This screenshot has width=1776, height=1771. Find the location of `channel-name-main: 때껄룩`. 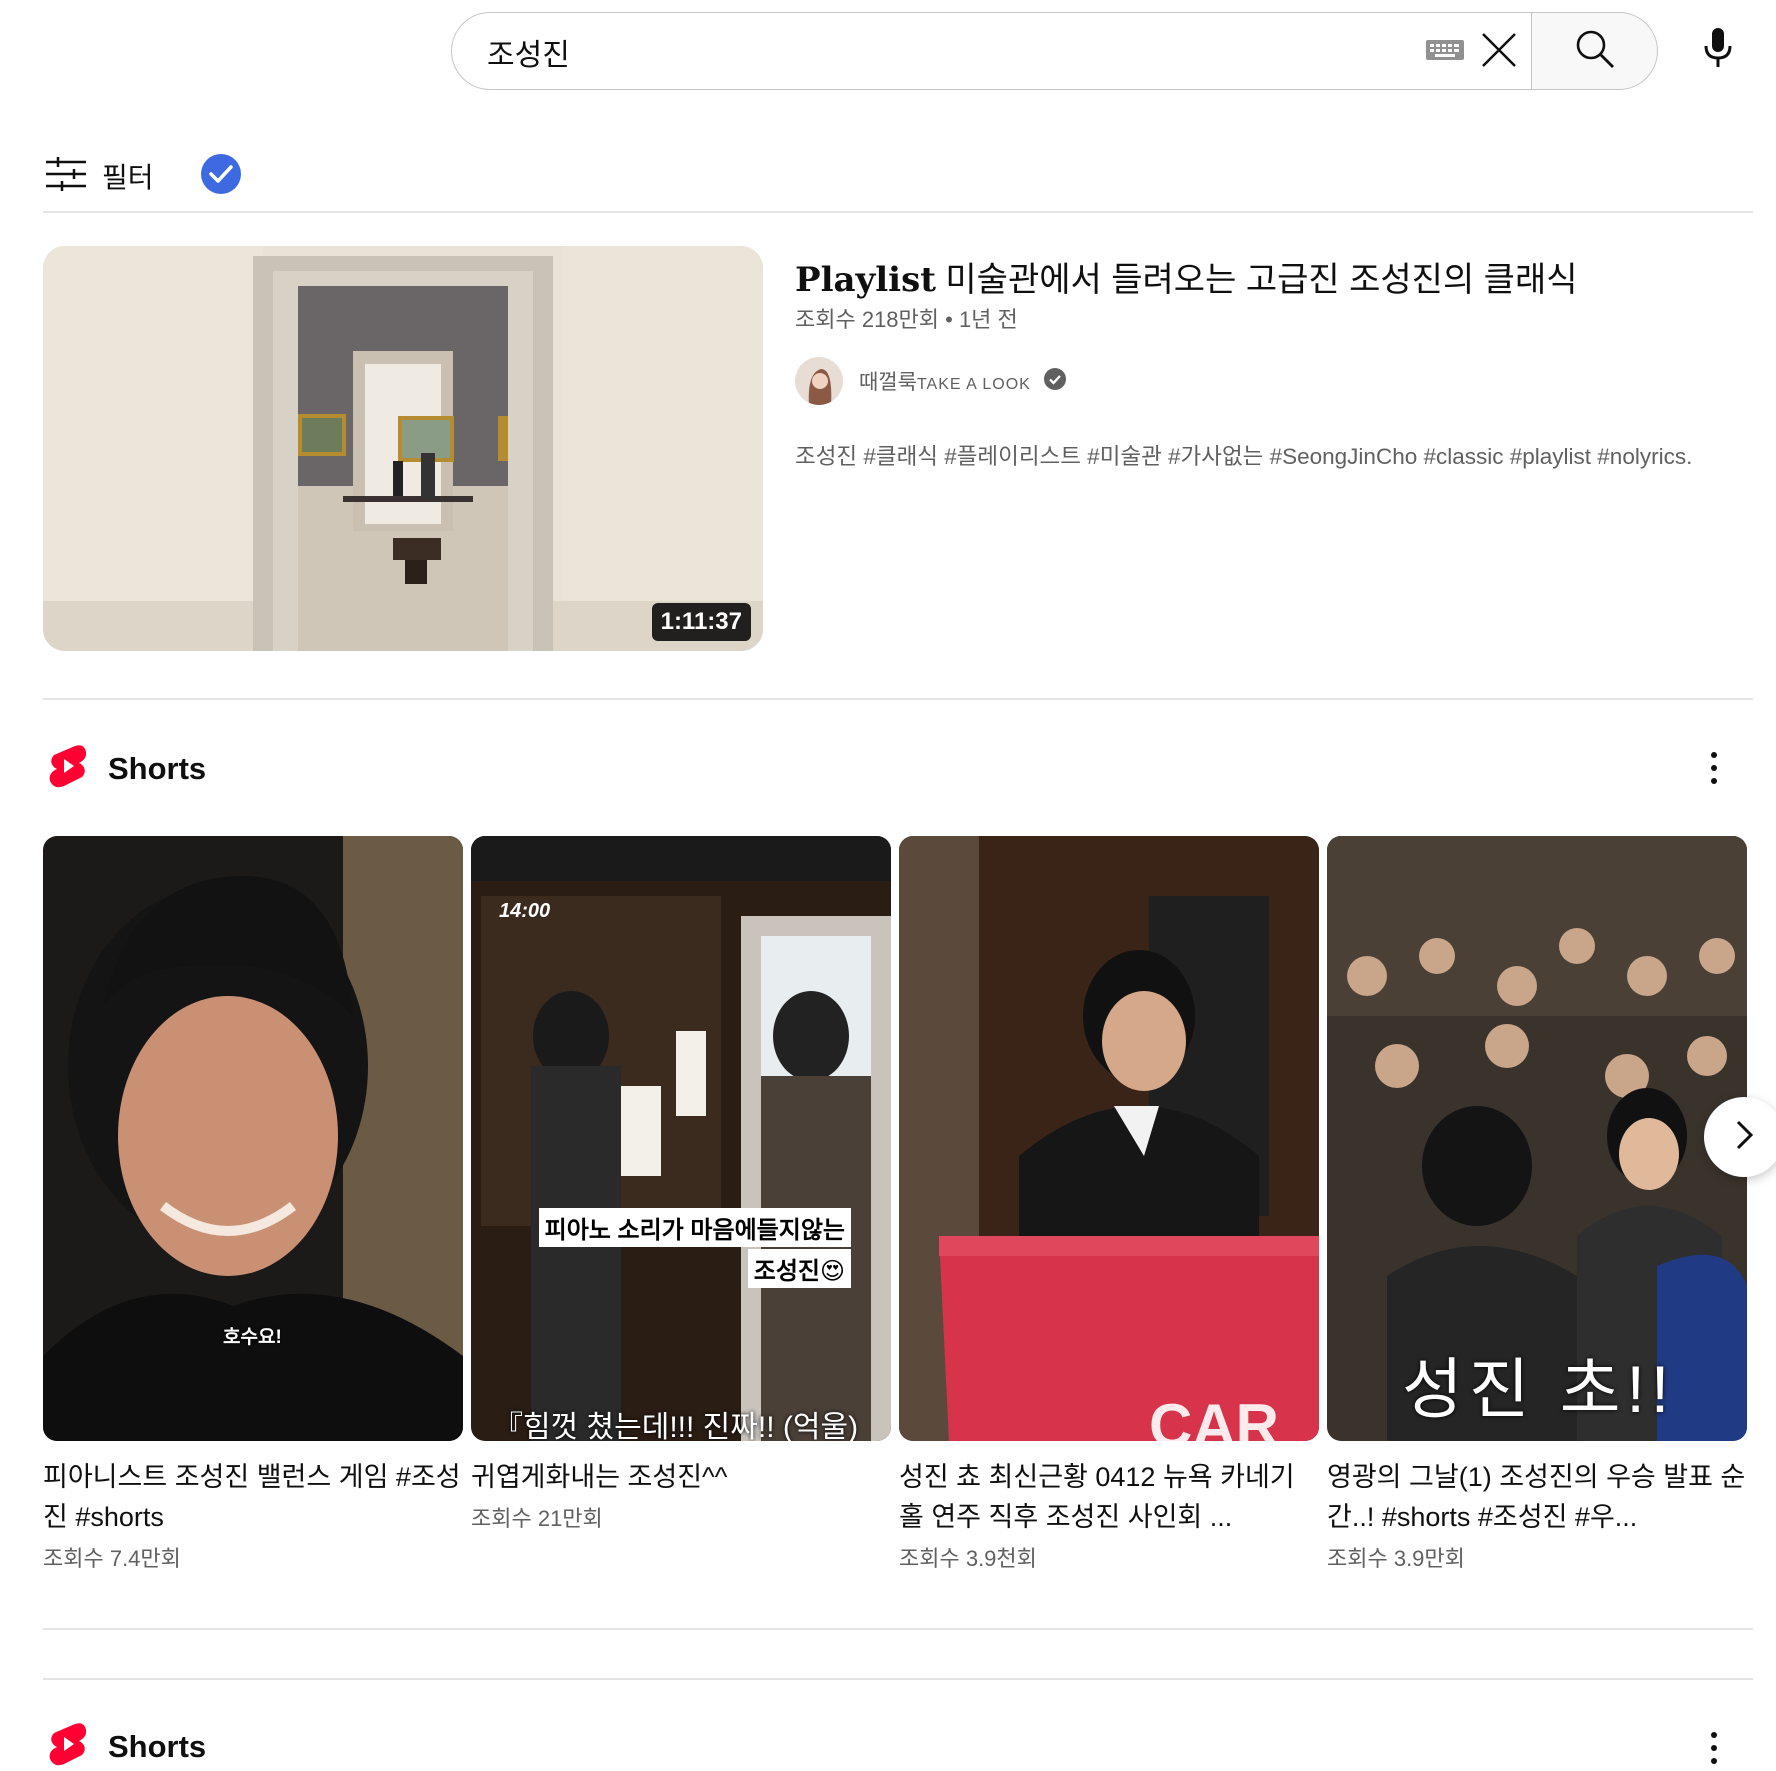

channel-name-main: 때껄룩 is located at coordinates (888, 382).